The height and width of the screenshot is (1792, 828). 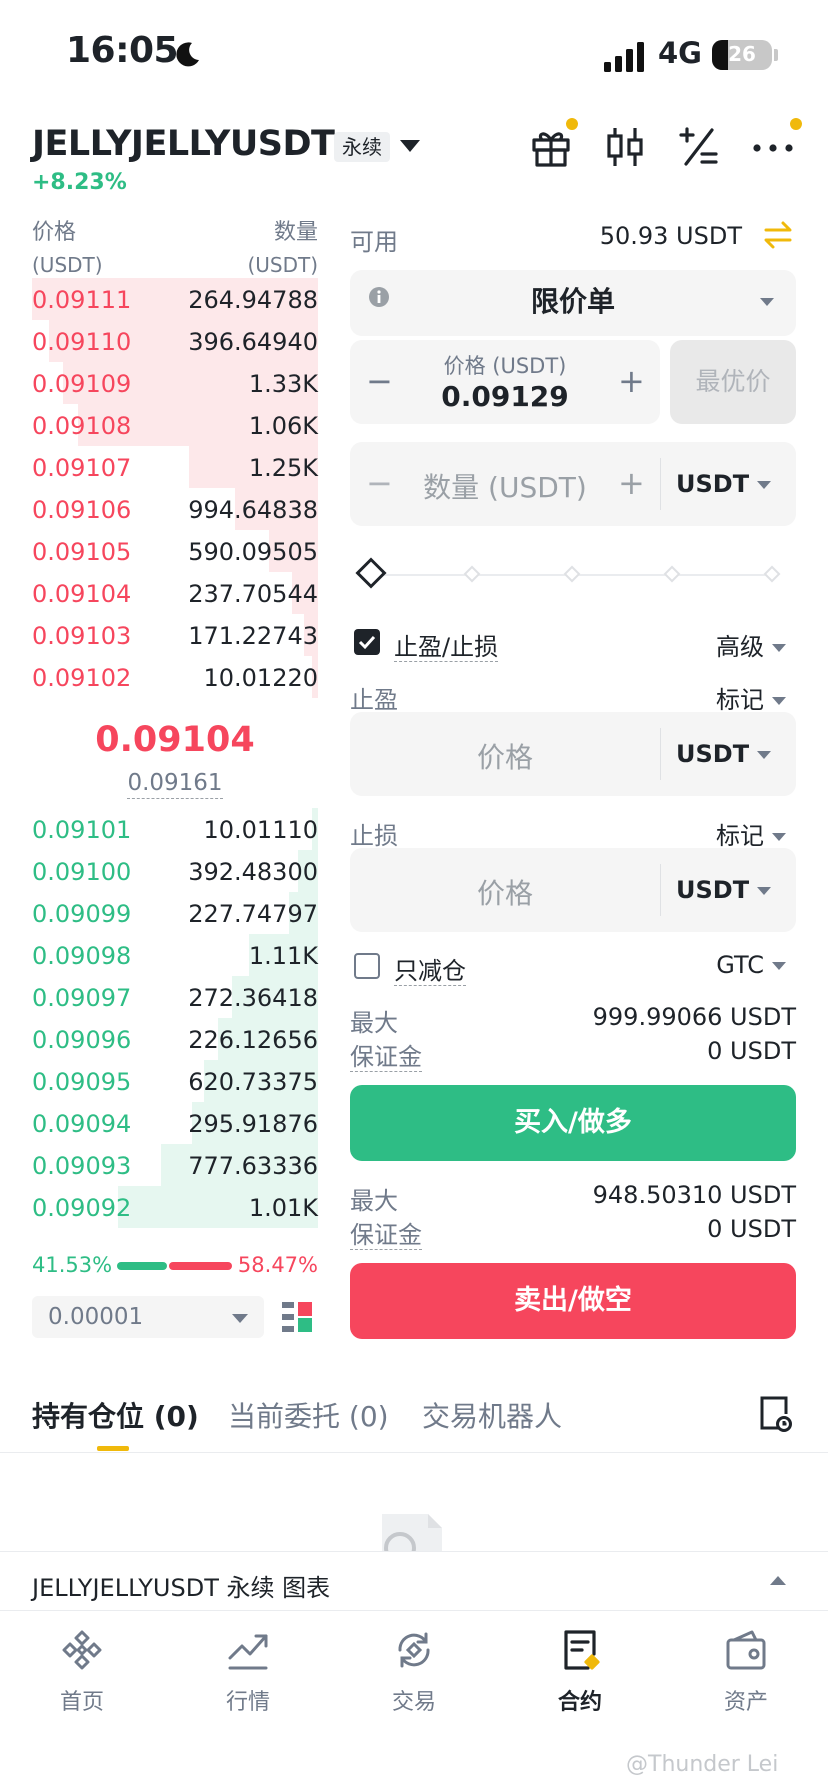 What do you see at coordinates (660, 484) in the screenshot?
I see `qty-divider` at bounding box center [660, 484].